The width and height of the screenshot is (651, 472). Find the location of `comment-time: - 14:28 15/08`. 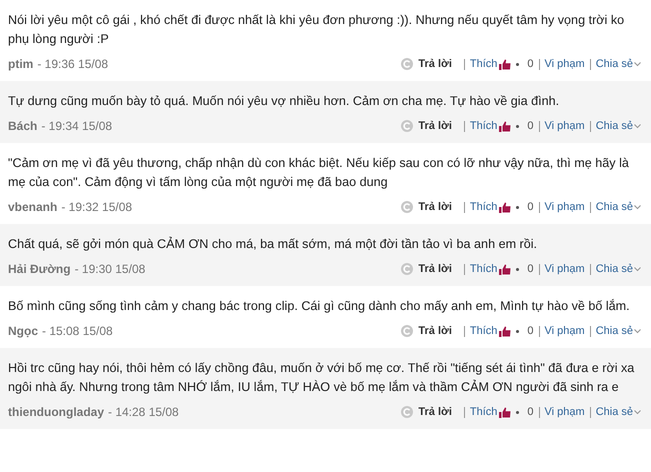

comment-time: - 14:28 15/08 is located at coordinates (143, 412).